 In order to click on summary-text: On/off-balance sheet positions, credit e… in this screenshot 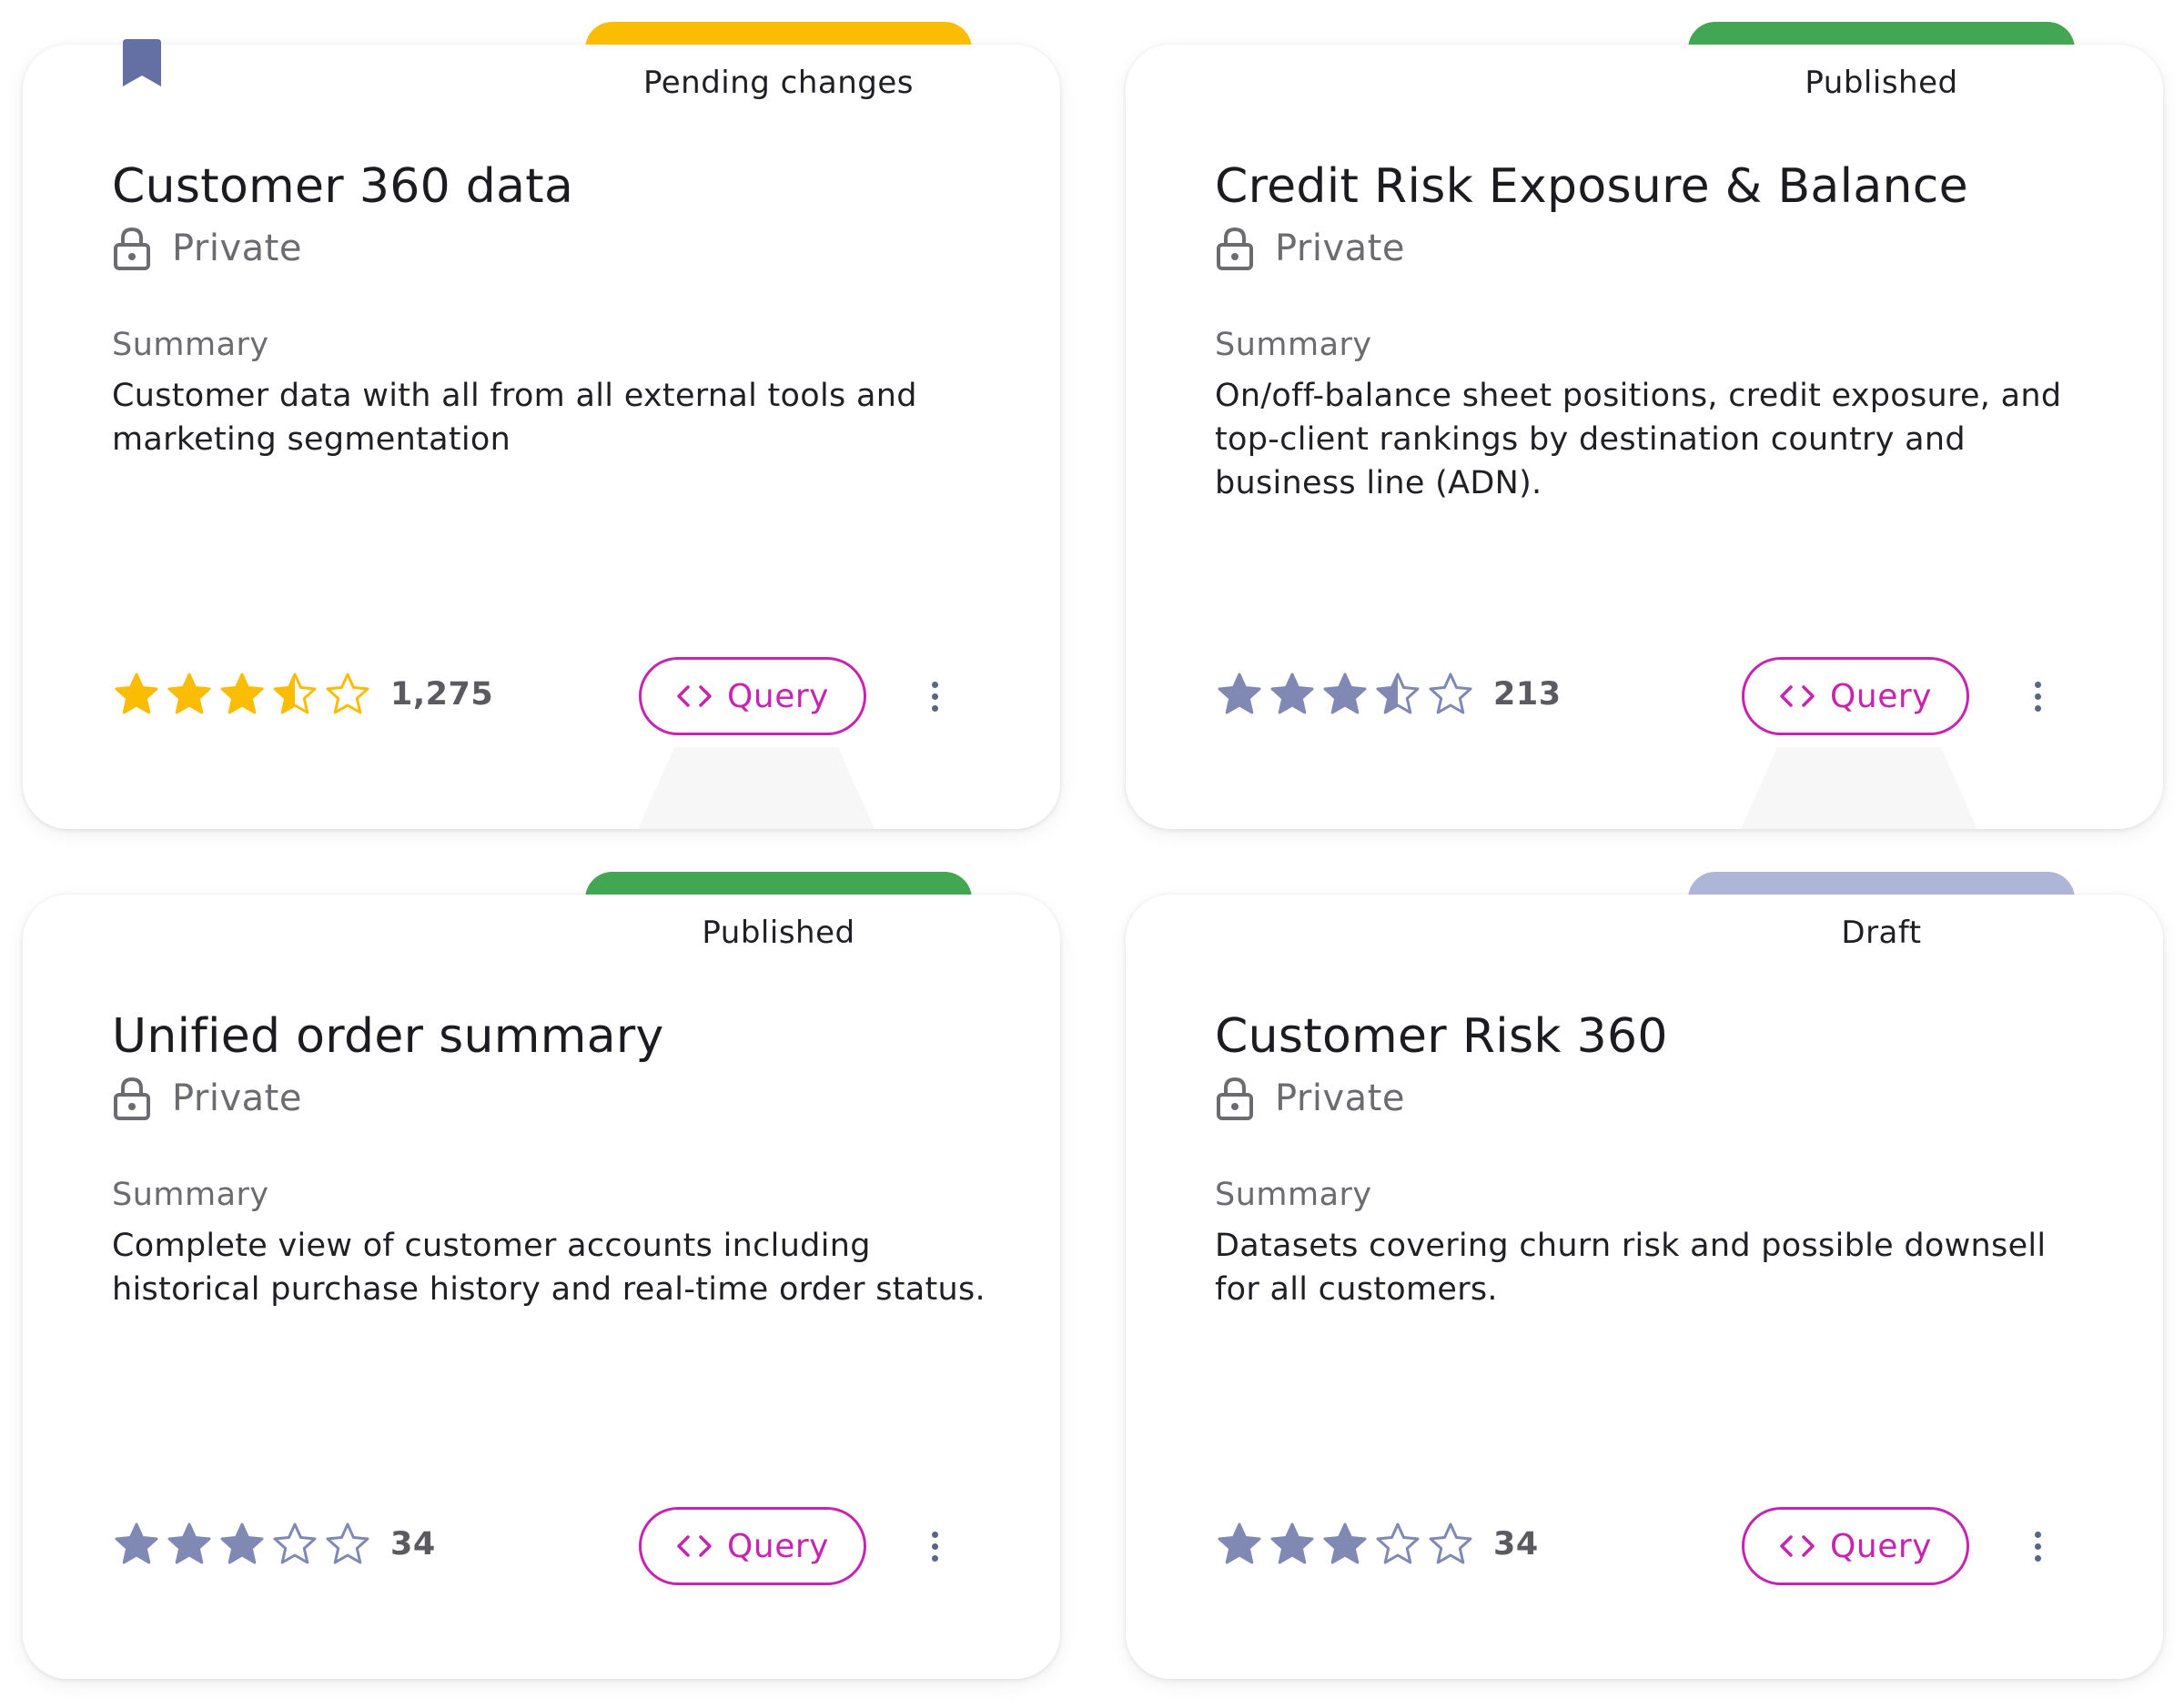, I will do `click(1639, 439)`.